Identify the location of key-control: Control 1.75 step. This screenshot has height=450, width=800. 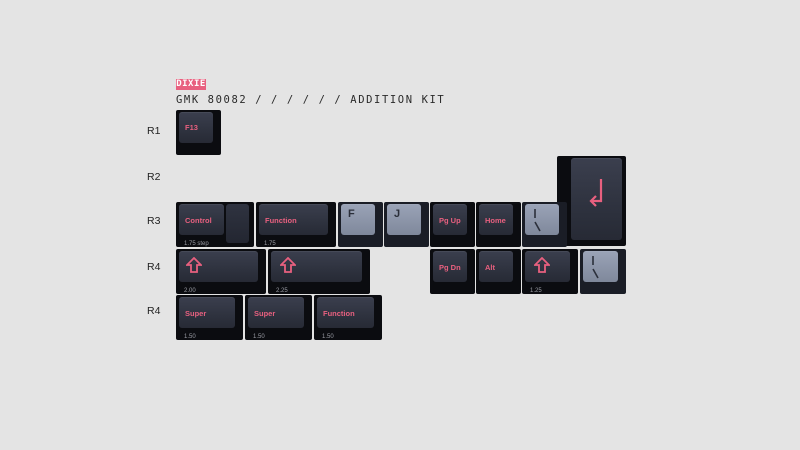
(215, 224).